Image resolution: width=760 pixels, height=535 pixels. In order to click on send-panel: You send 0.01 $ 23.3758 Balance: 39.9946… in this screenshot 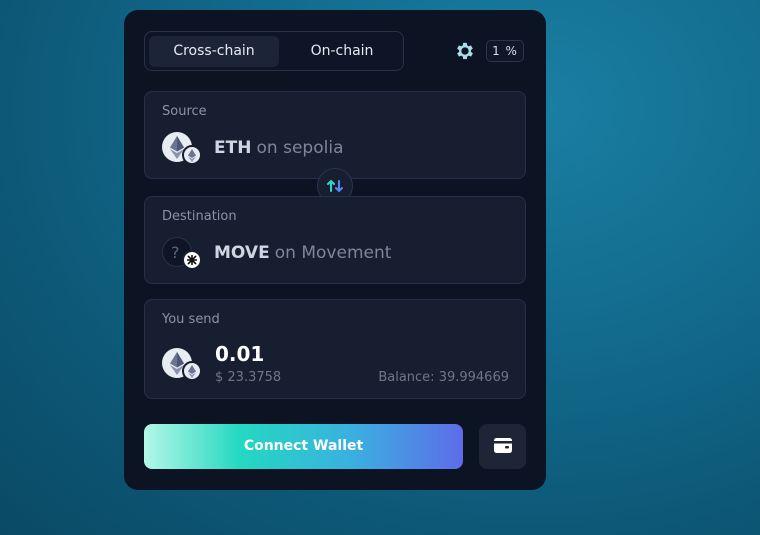, I will do `click(335, 349)`.